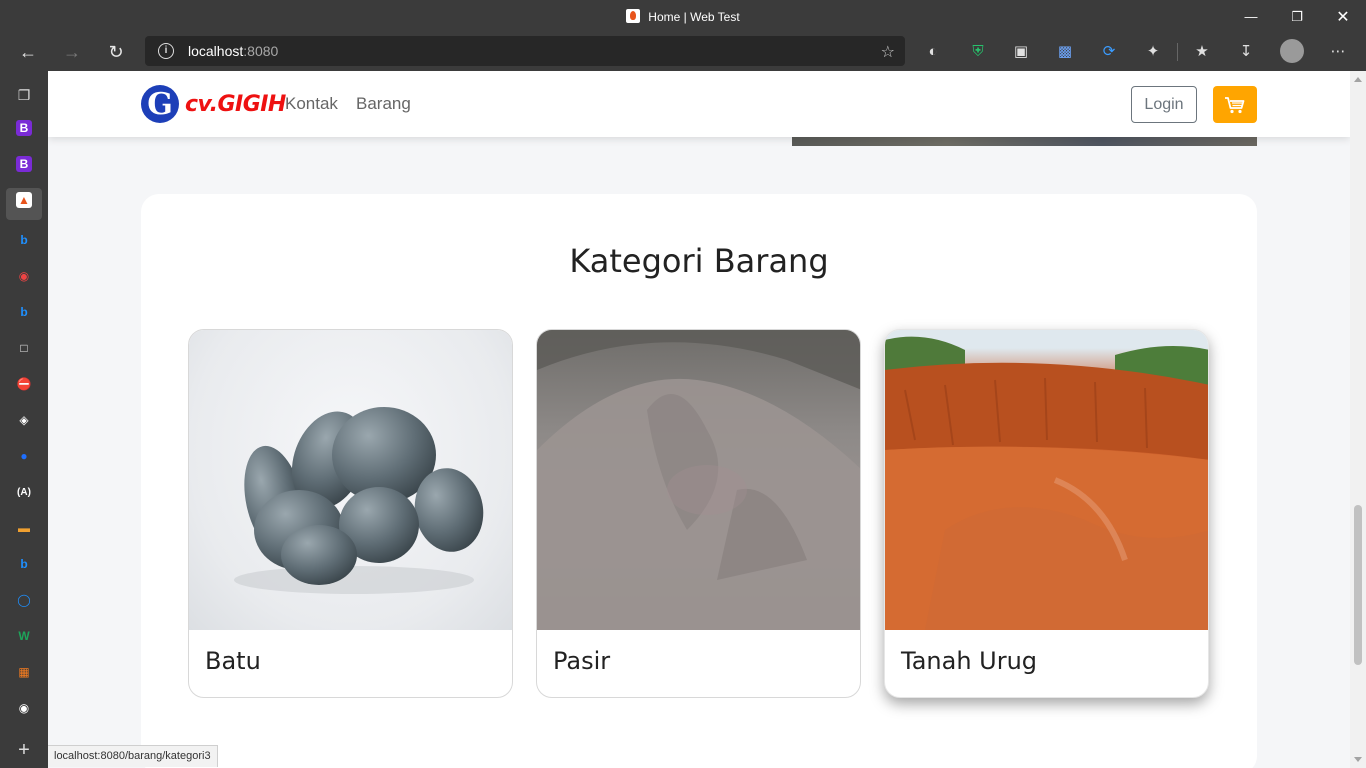 The height and width of the screenshot is (768, 1366). I want to click on tanah-urug-image, so click(1046, 480).